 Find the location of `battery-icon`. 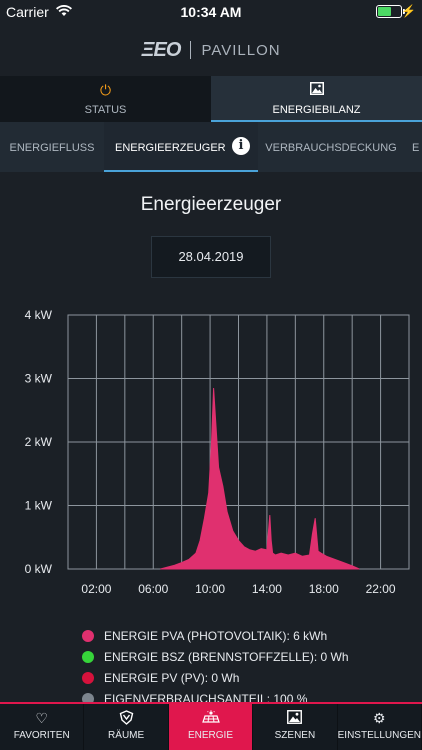

battery-icon is located at coordinates (390, 11).